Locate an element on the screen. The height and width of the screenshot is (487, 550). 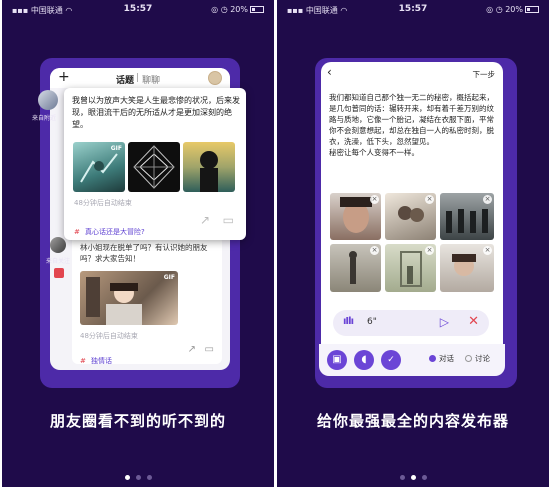
nearby-avatar is located at coordinates (48, 100).